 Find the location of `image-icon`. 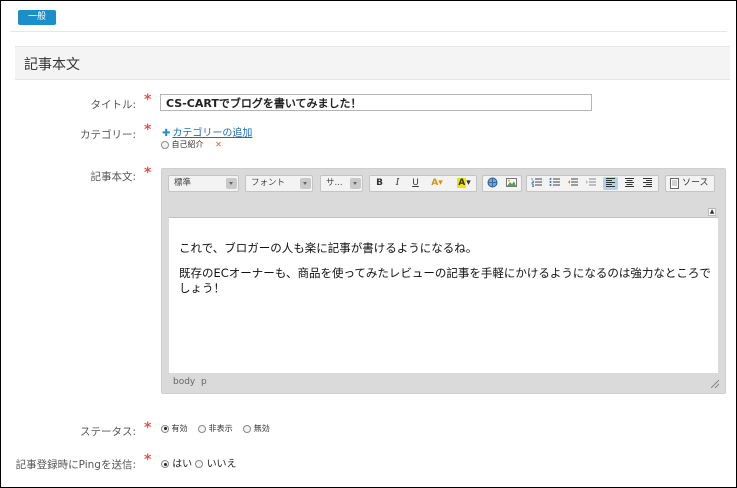

image-icon is located at coordinates (511, 182).